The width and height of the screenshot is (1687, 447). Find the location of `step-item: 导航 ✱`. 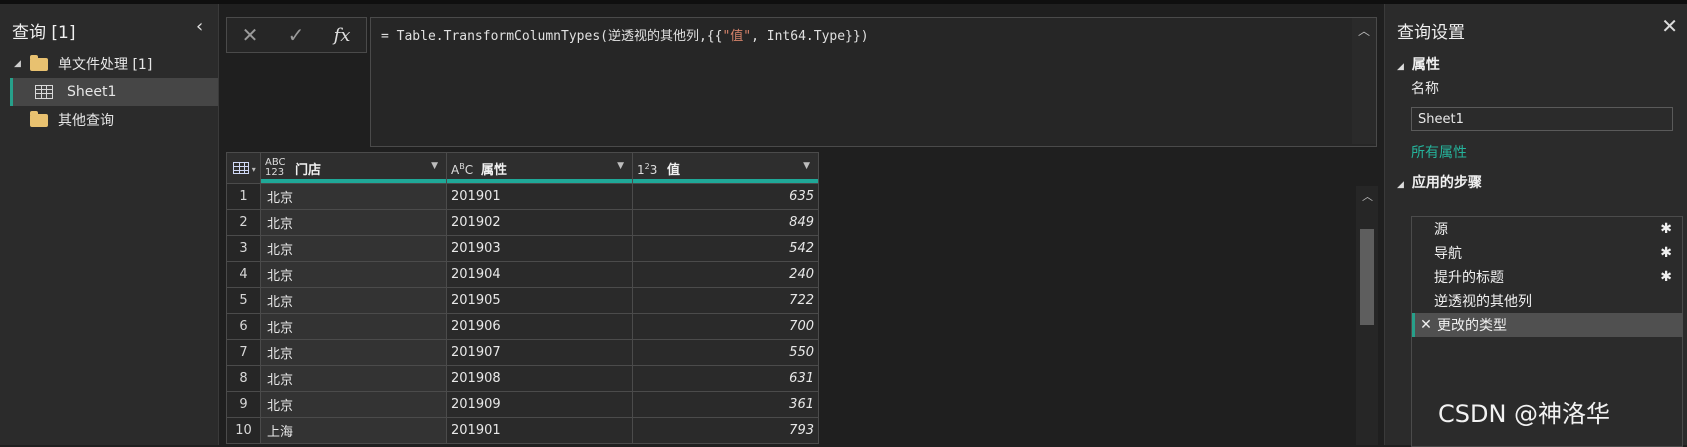

step-item: 导航 ✱ is located at coordinates (1546, 253).